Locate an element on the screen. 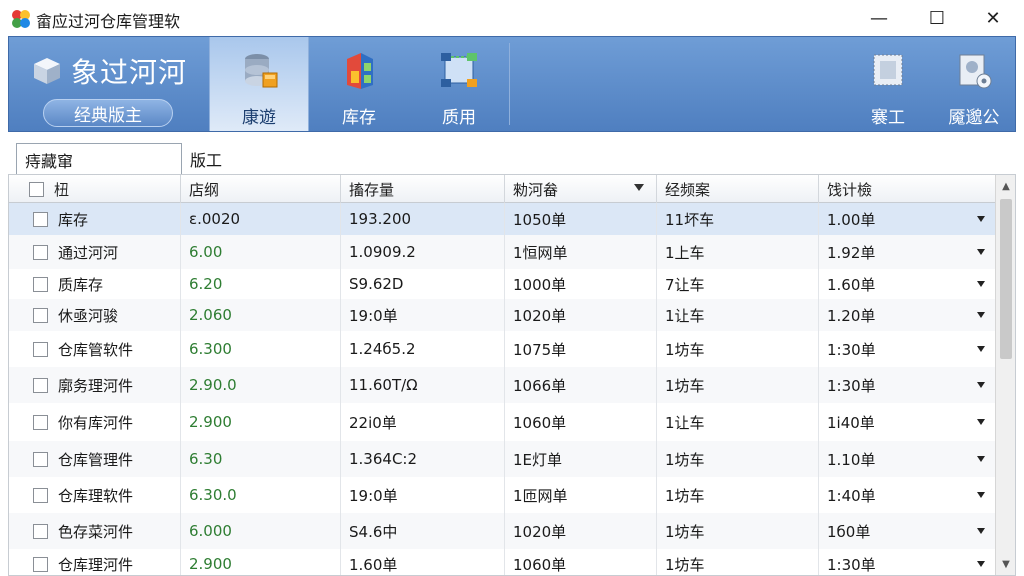  table-cell: 19:0单 is located at coordinates (423, 495).